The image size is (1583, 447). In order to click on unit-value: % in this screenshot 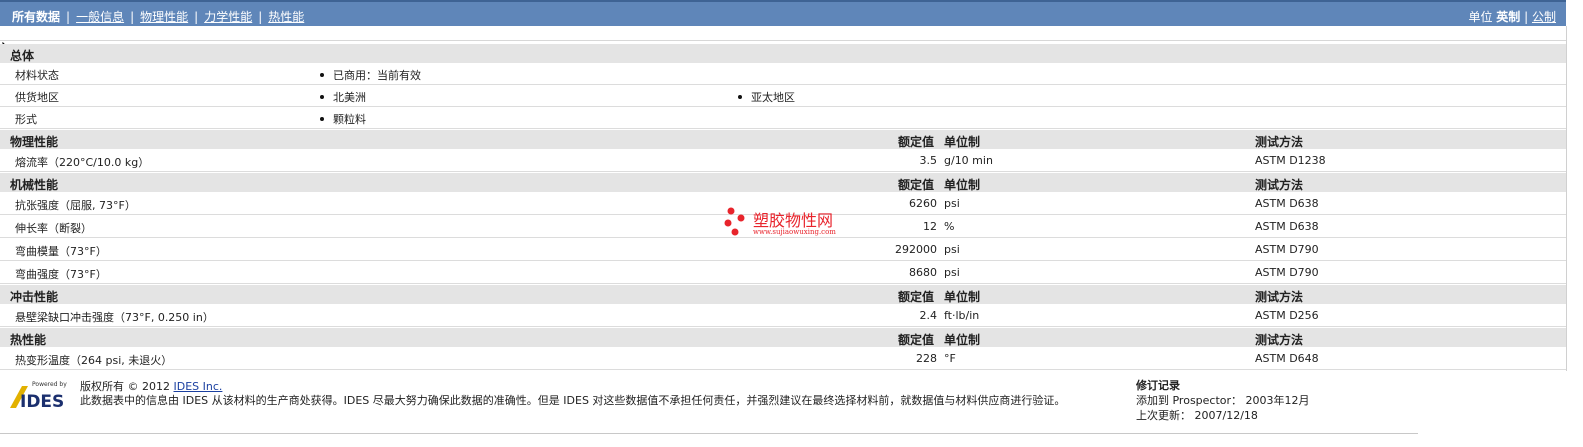, I will do `click(949, 226)`.